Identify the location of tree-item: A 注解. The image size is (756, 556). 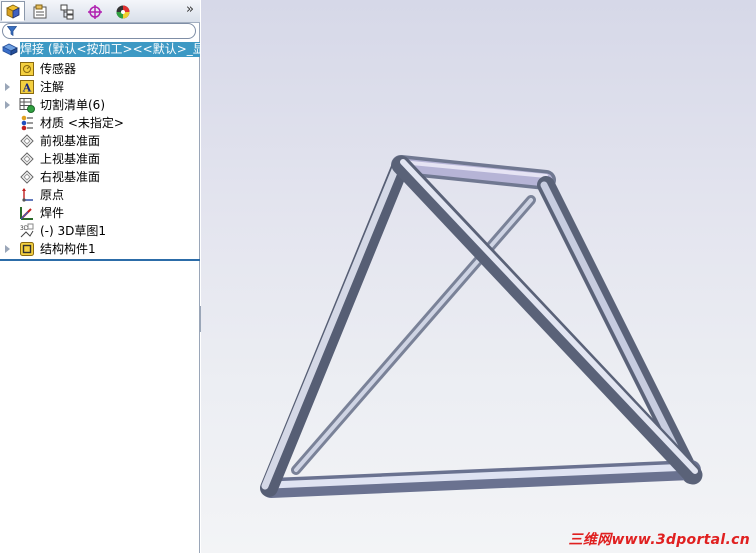
(100, 87).